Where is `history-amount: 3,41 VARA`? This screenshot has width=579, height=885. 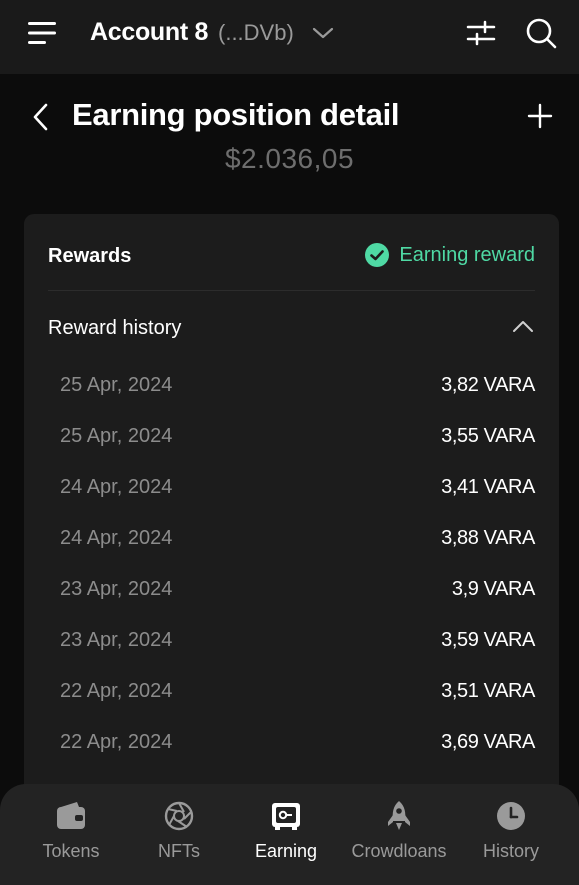 history-amount: 3,41 VARA is located at coordinates (488, 487).